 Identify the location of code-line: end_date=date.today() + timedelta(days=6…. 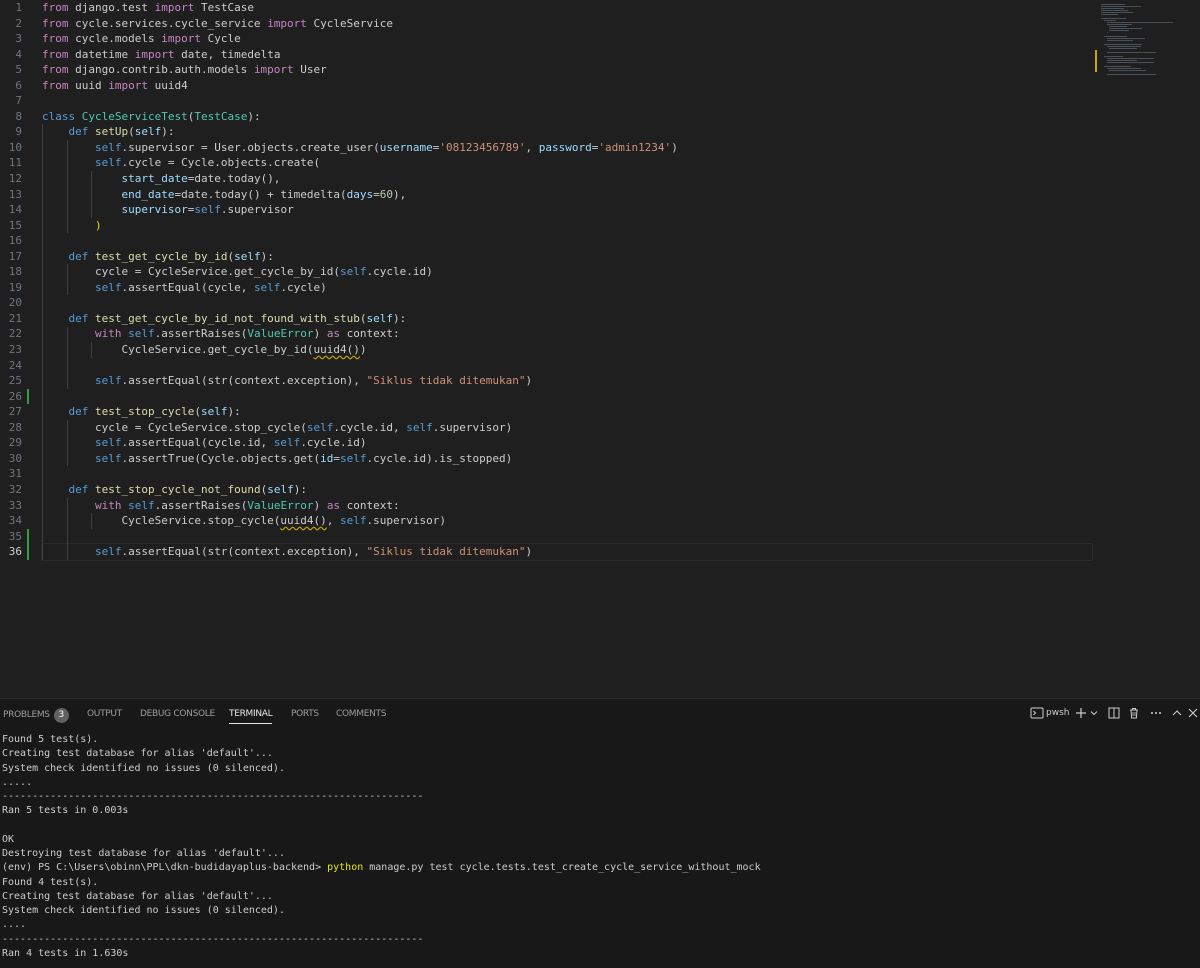
(567, 195).